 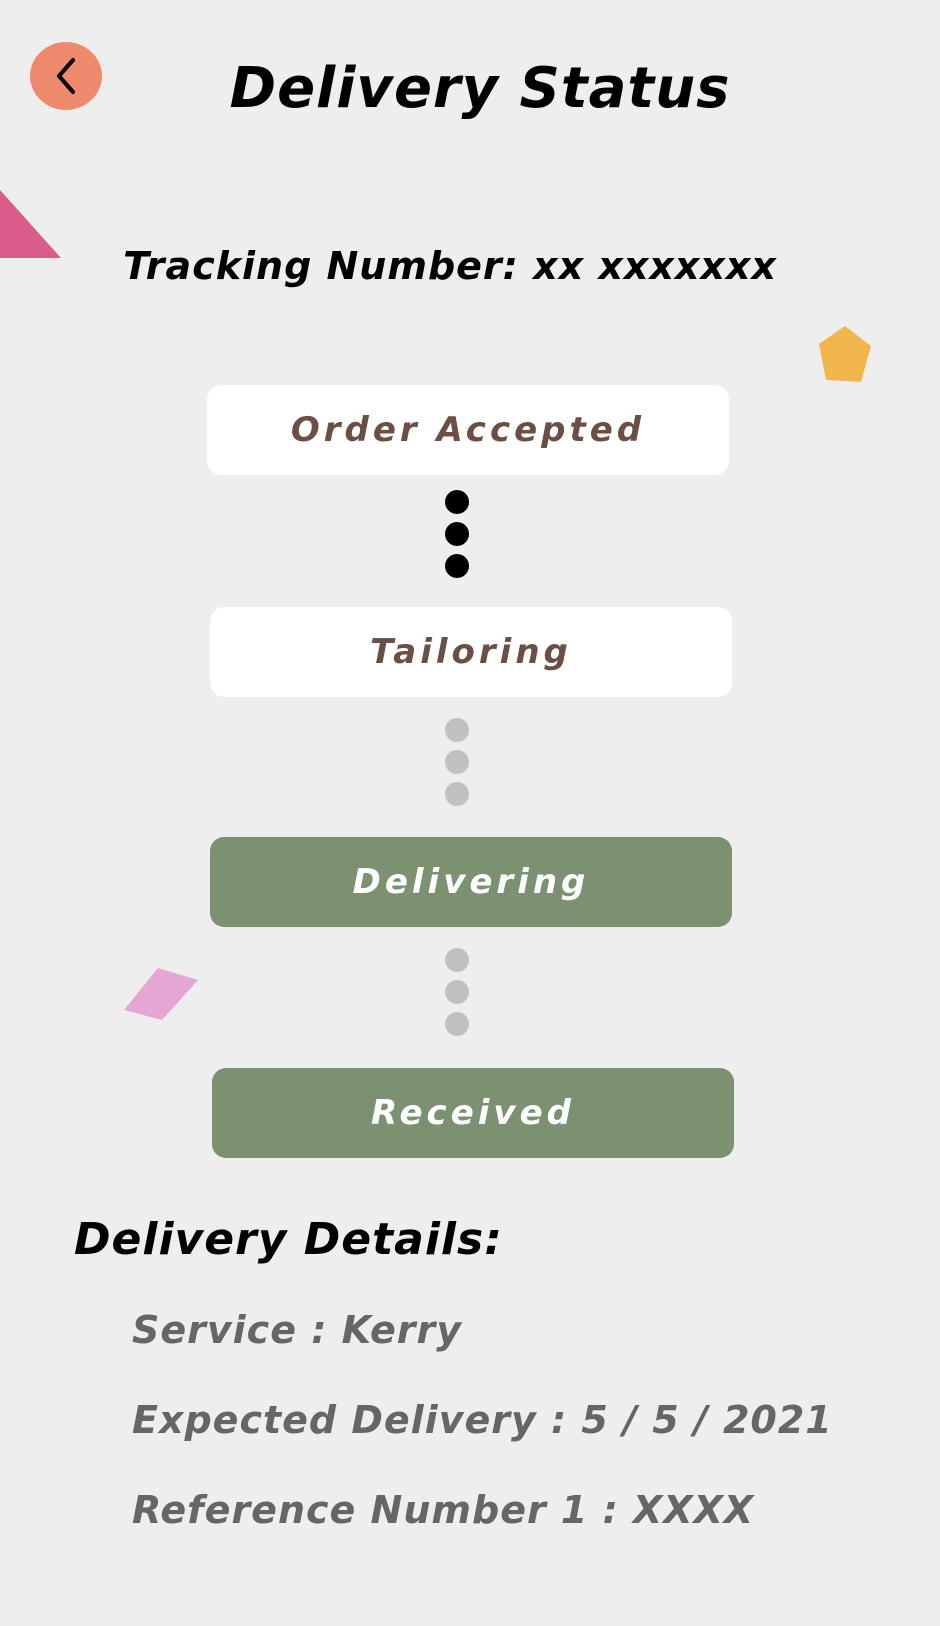 I want to click on step-tailoring: Tailoring, so click(x=471, y=652).